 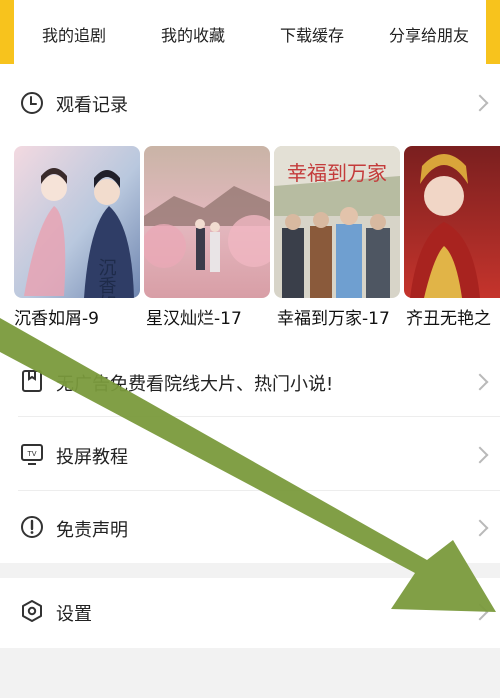 I want to click on section-gap, so click(x=250, y=570).